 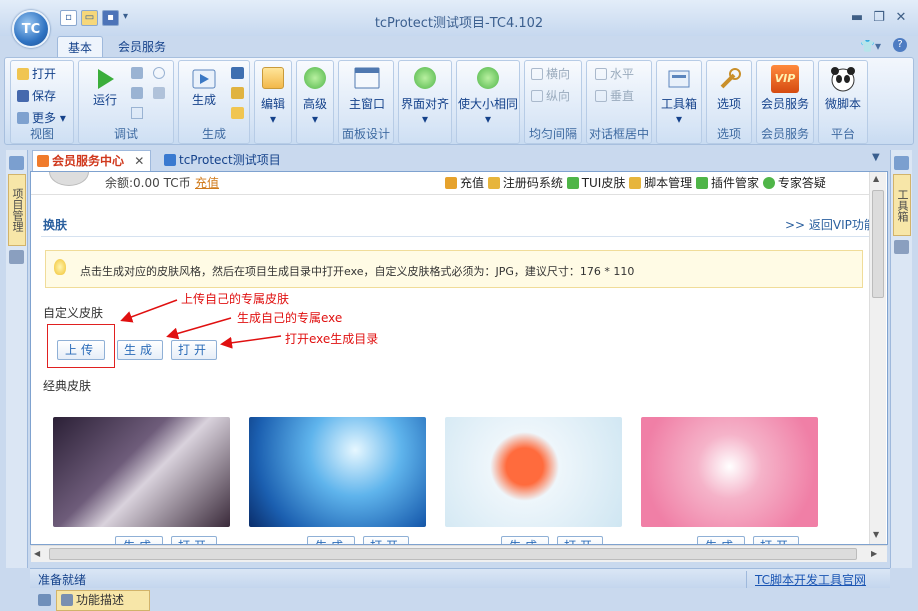 What do you see at coordinates (194, 540) in the screenshot?
I see `classic-open-button-1: 打开` at bounding box center [194, 540].